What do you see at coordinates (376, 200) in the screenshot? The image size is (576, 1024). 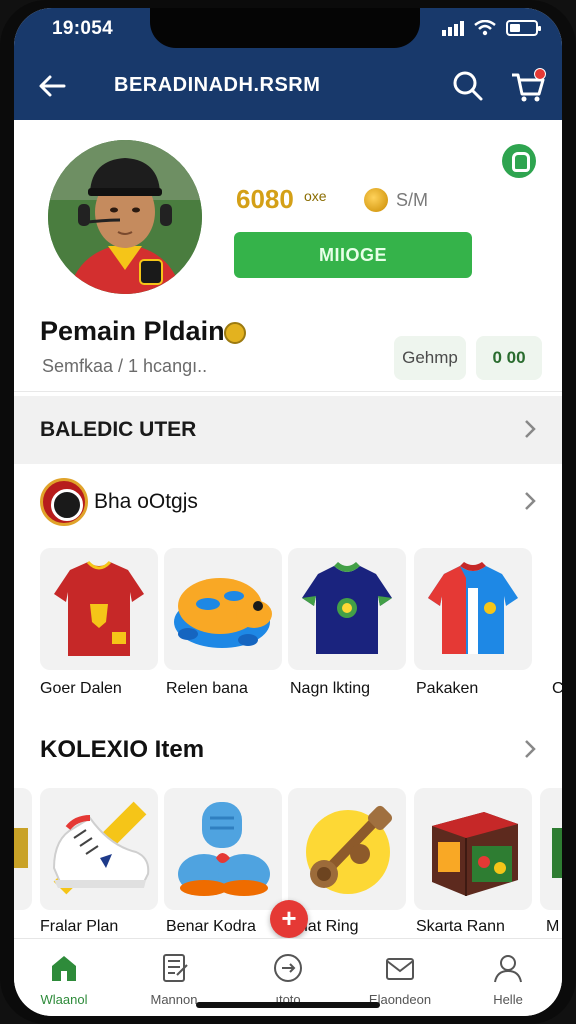 I see `token-icon` at bounding box center [376, 200].